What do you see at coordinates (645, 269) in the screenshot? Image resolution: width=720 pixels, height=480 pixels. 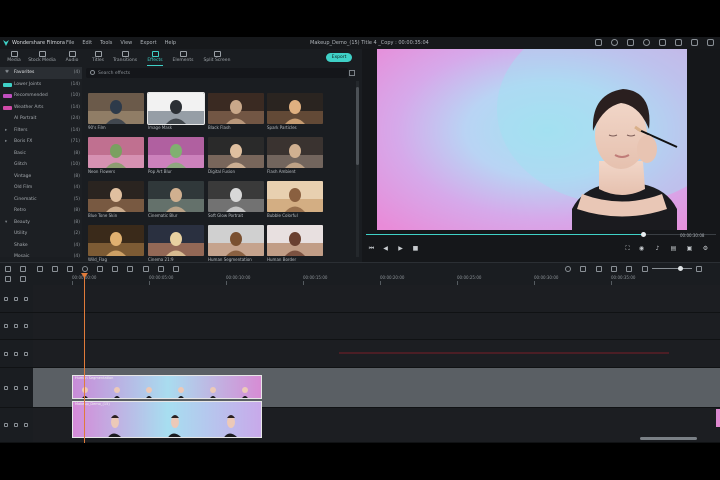 I see `zoom-out-icon` at bounding box center [645, 269].